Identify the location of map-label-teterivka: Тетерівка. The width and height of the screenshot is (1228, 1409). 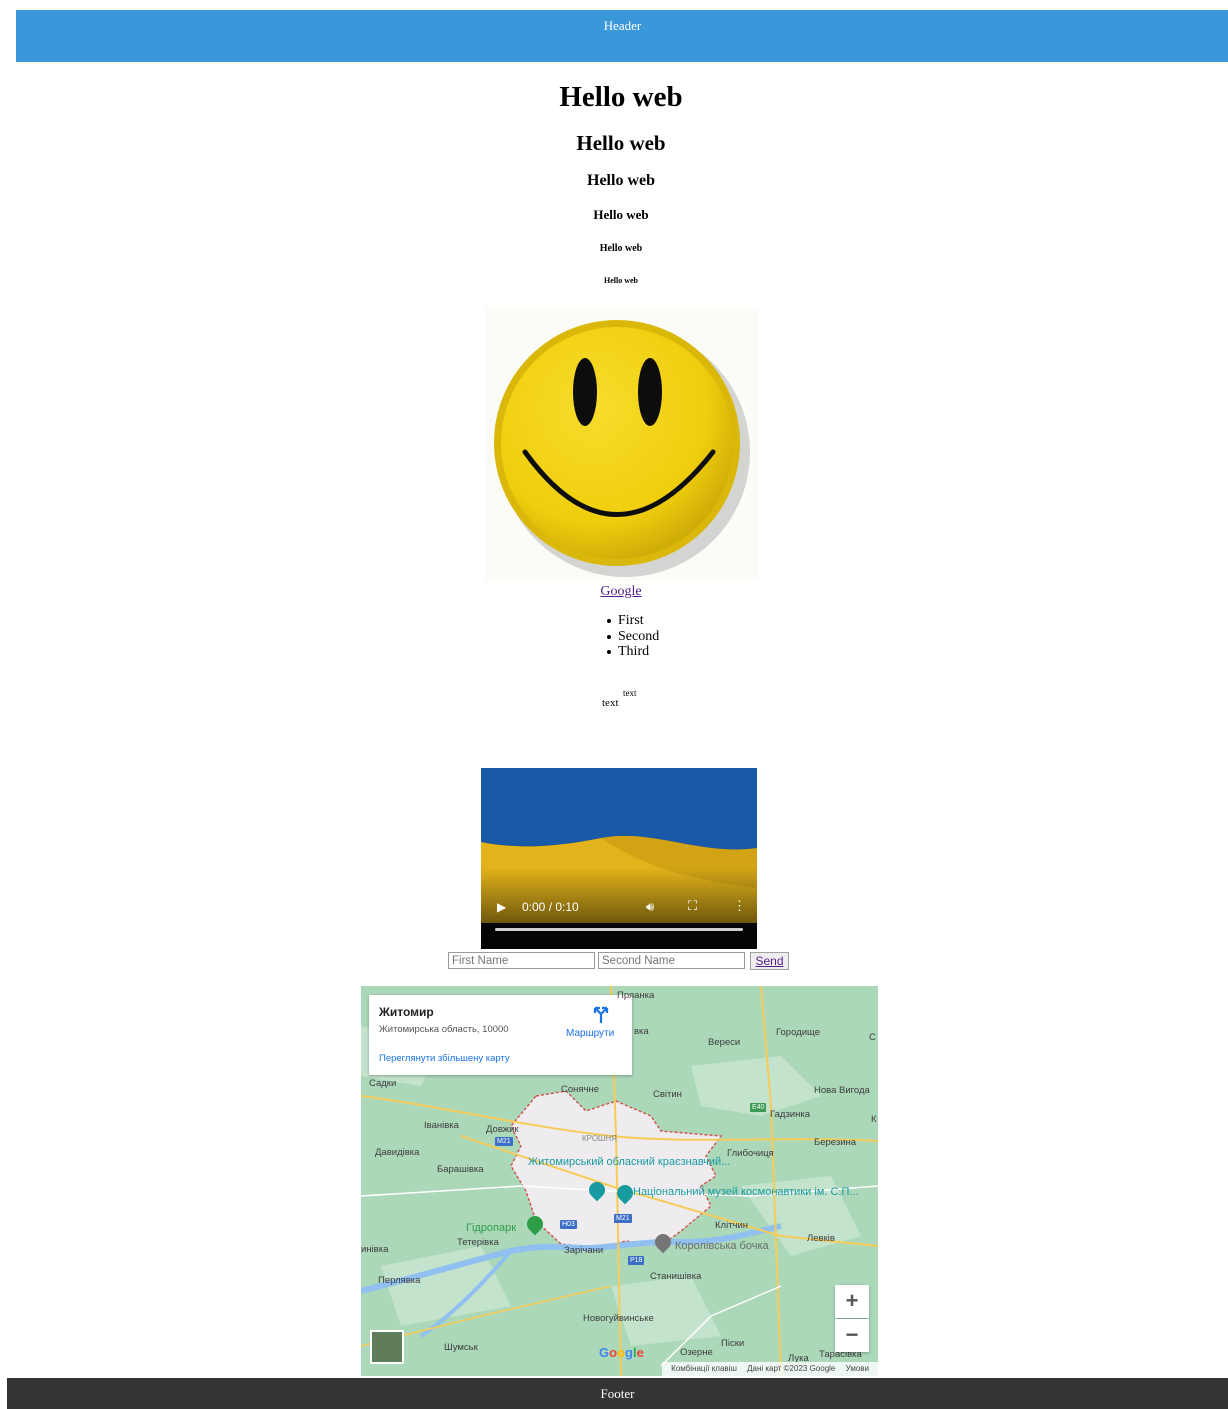
(478, 1242).